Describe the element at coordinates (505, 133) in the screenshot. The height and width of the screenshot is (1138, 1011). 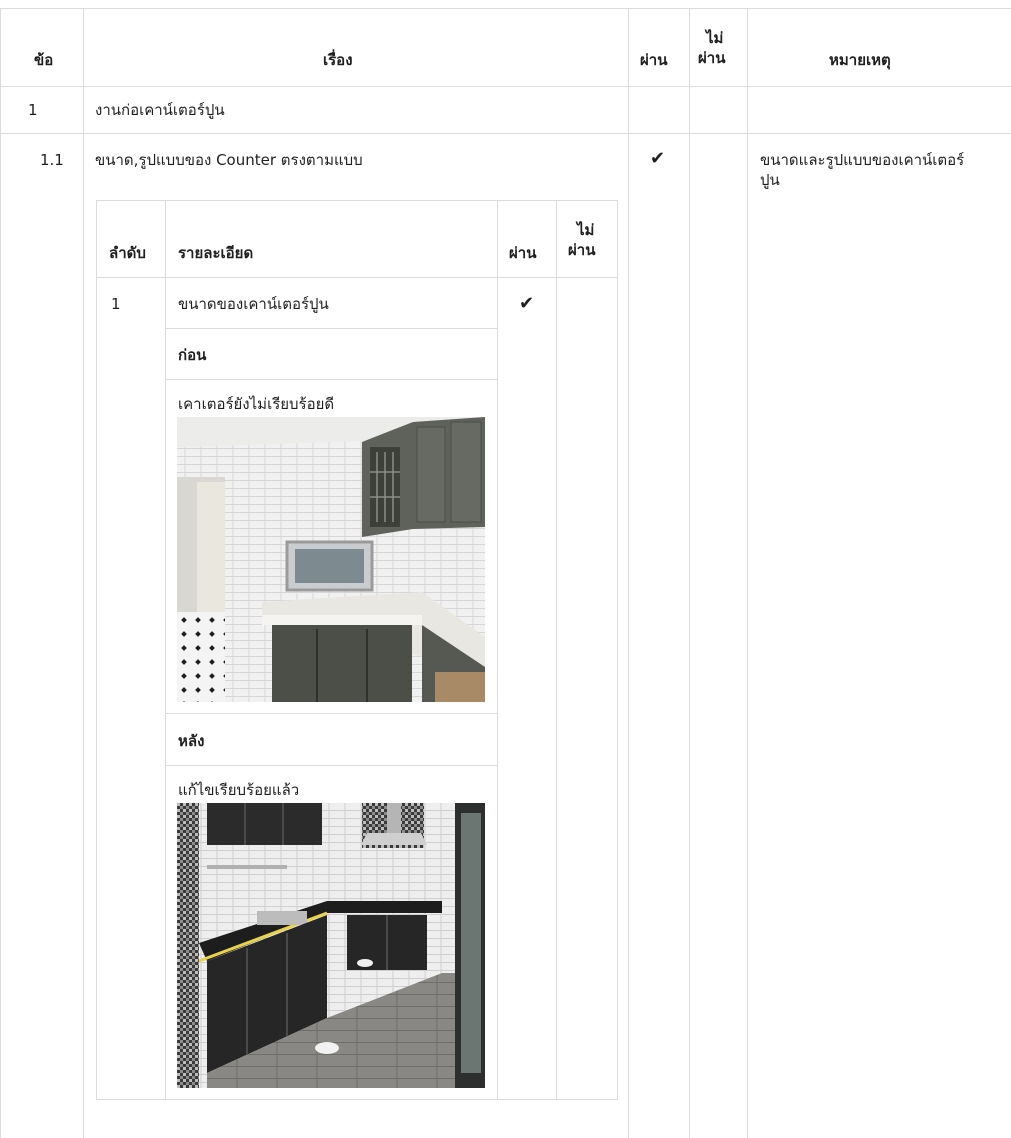
I see `outer-section-divider` at that location.